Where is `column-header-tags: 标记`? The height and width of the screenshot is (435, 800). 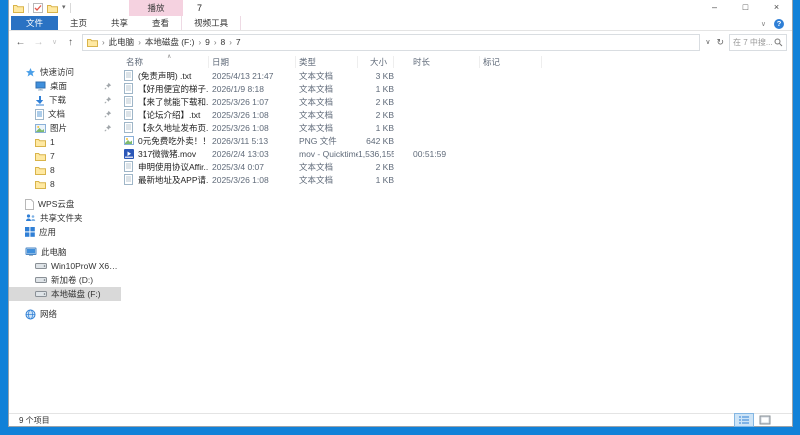 column-header-tags: 标记 is located at coordinates (511, 62).